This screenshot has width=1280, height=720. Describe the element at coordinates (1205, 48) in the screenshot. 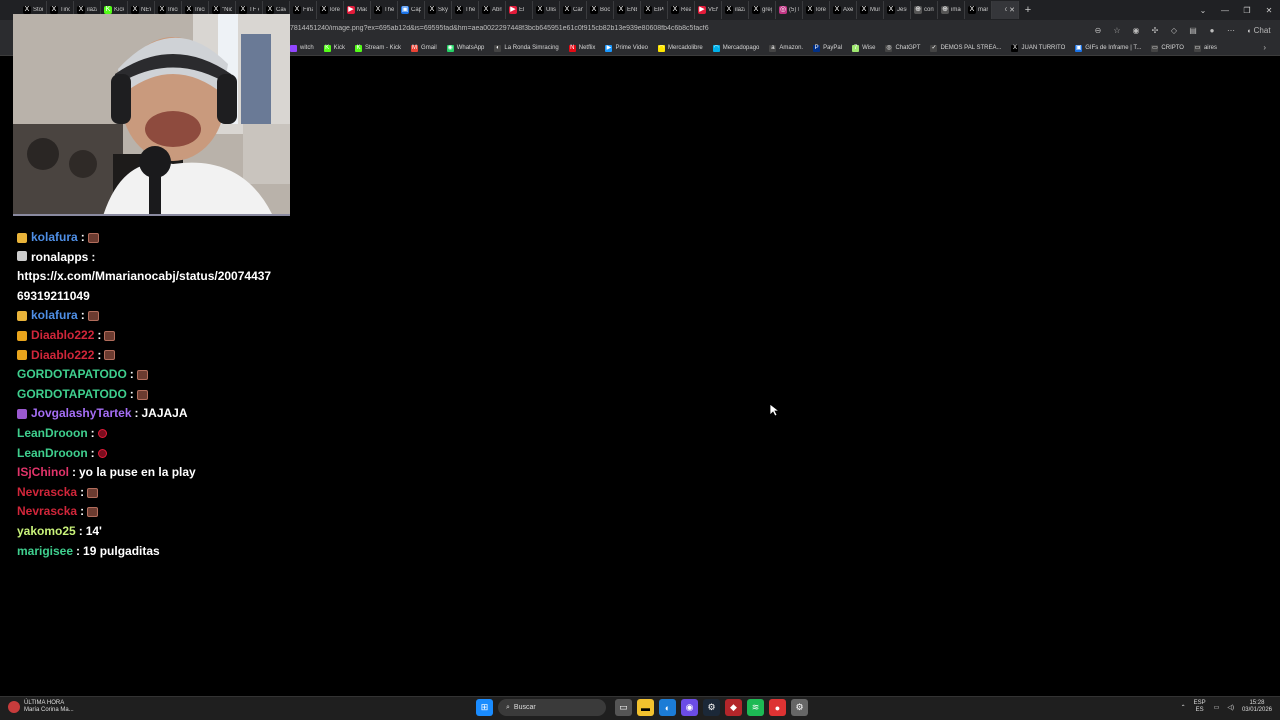

I see `bookmark-item: ▭ aires` at that location.